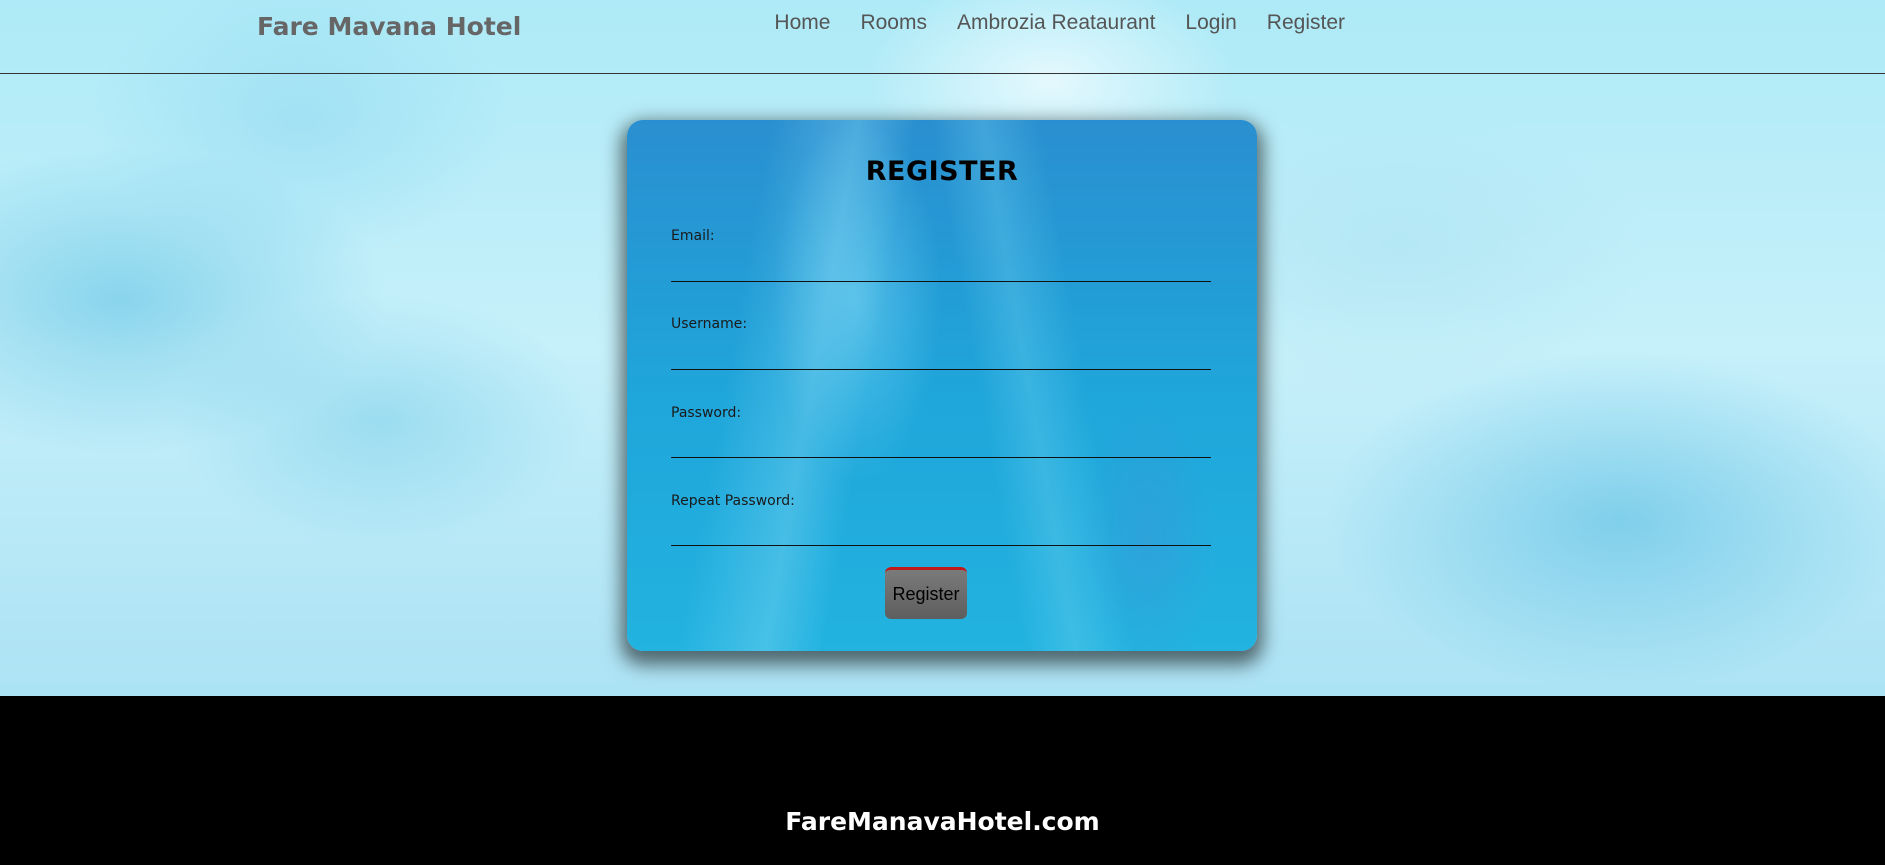 The image size is (1885, 865). I want to click on nav-link-home: Home, so click(802, 23).